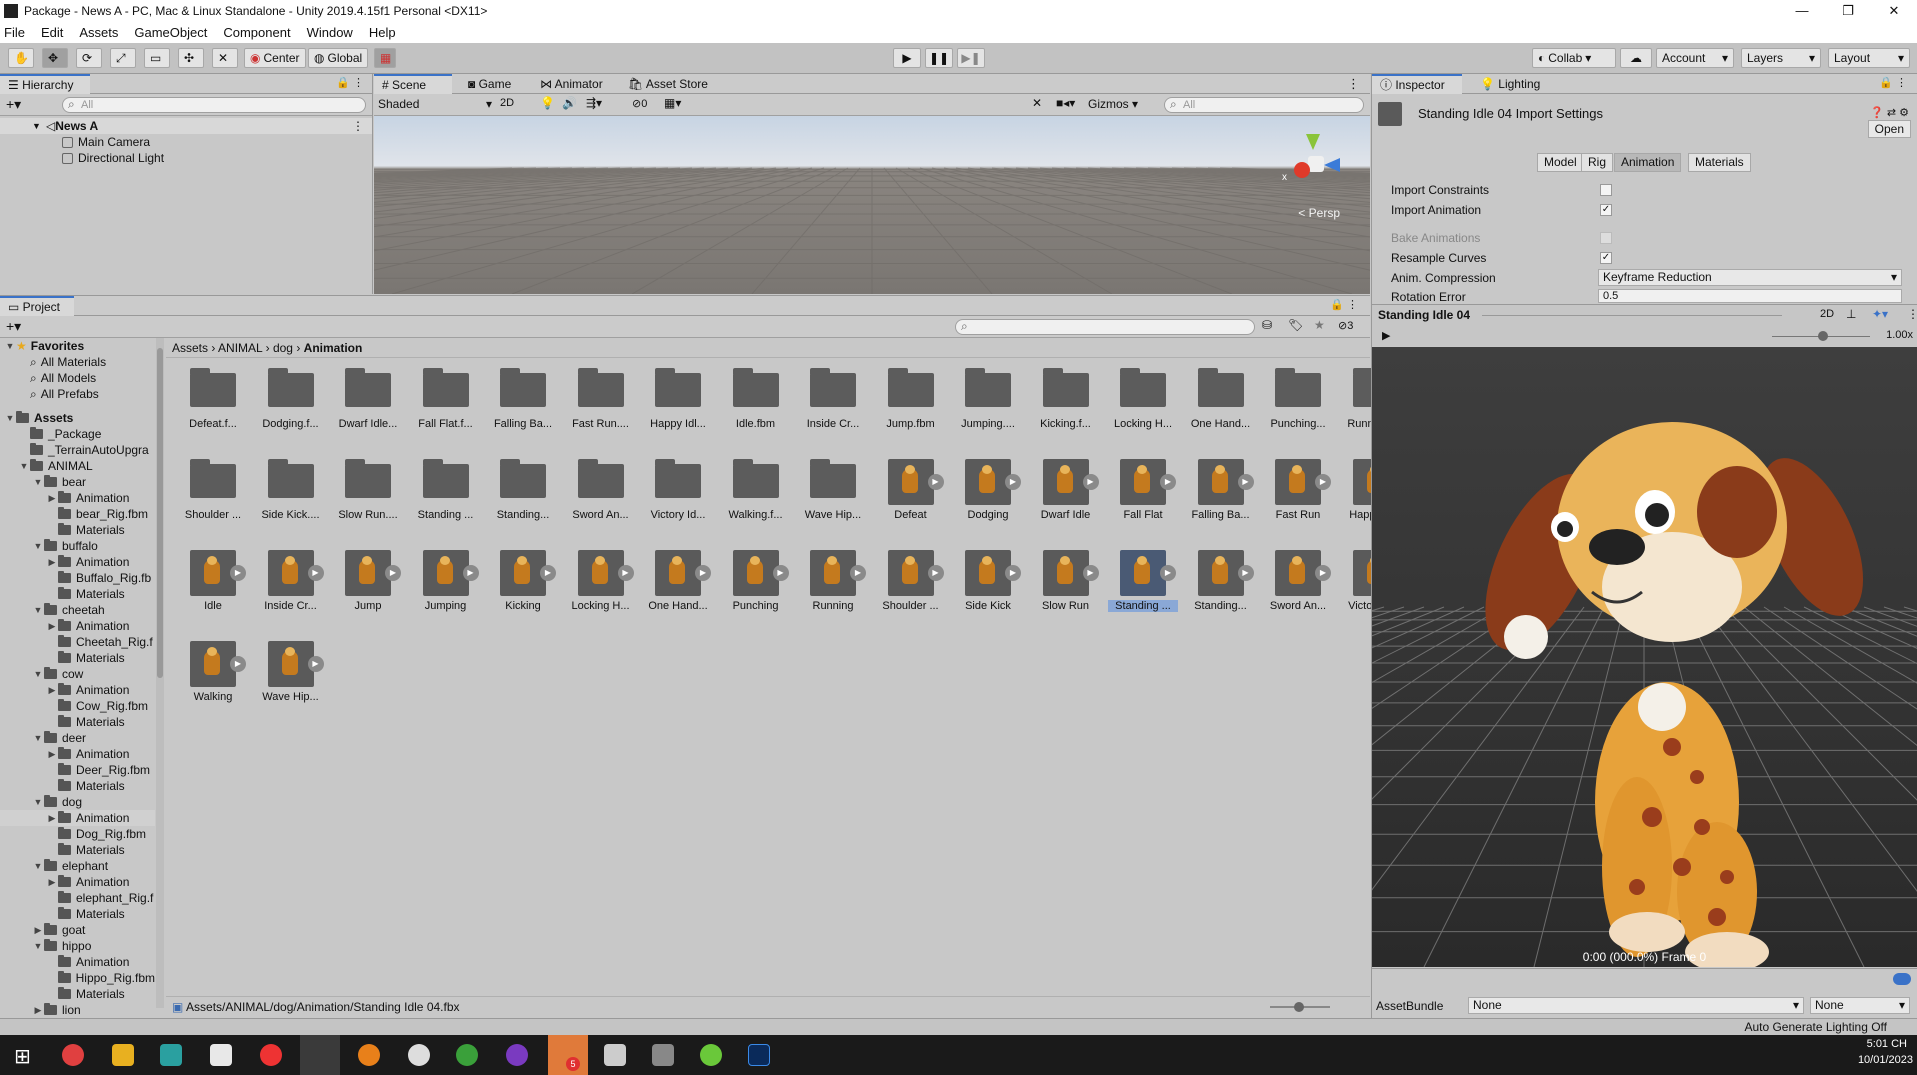 Image resolution: width=1917 pixels, height=1075 pixels. Describe the element at coordinates (225, 58) in the screenshot. I see `custom-tool-button: ✕` at that location.